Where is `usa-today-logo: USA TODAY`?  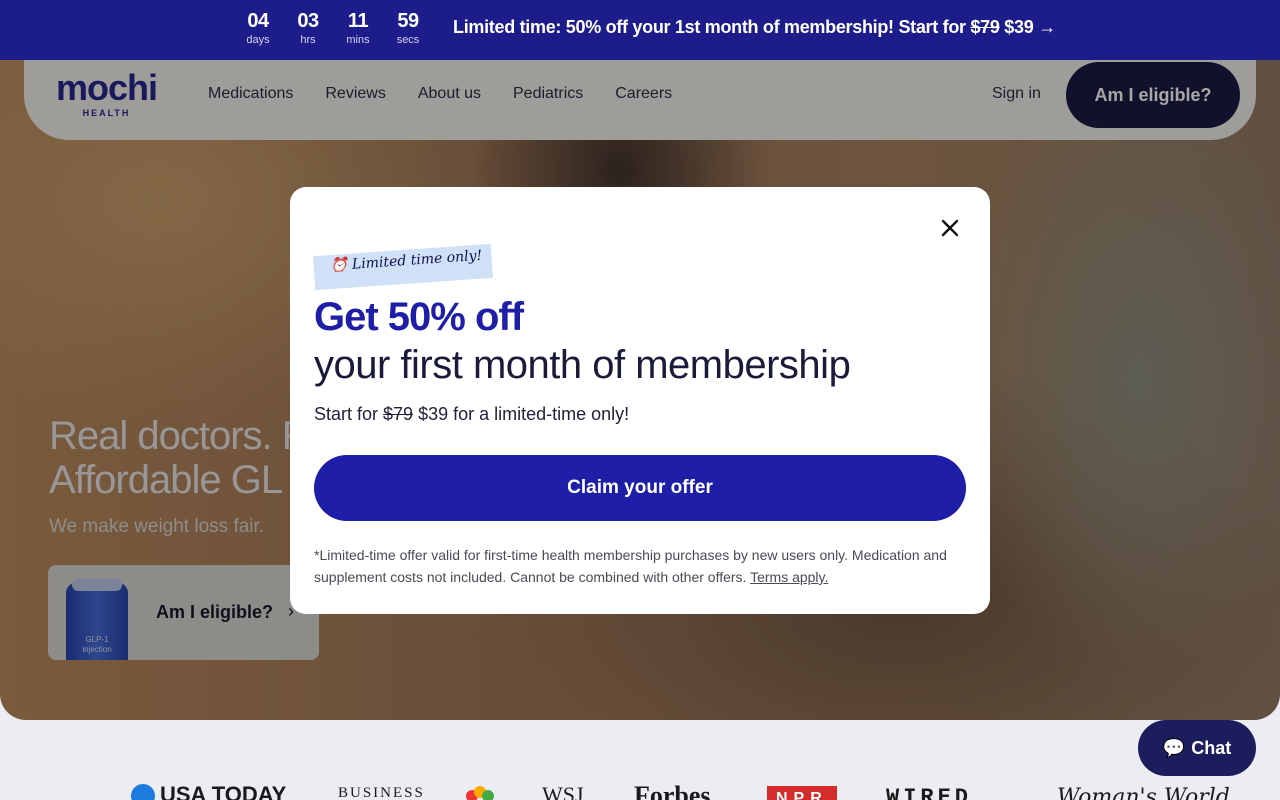 usa-today-logo: USA TODAY is located at coordinates (209, 791).